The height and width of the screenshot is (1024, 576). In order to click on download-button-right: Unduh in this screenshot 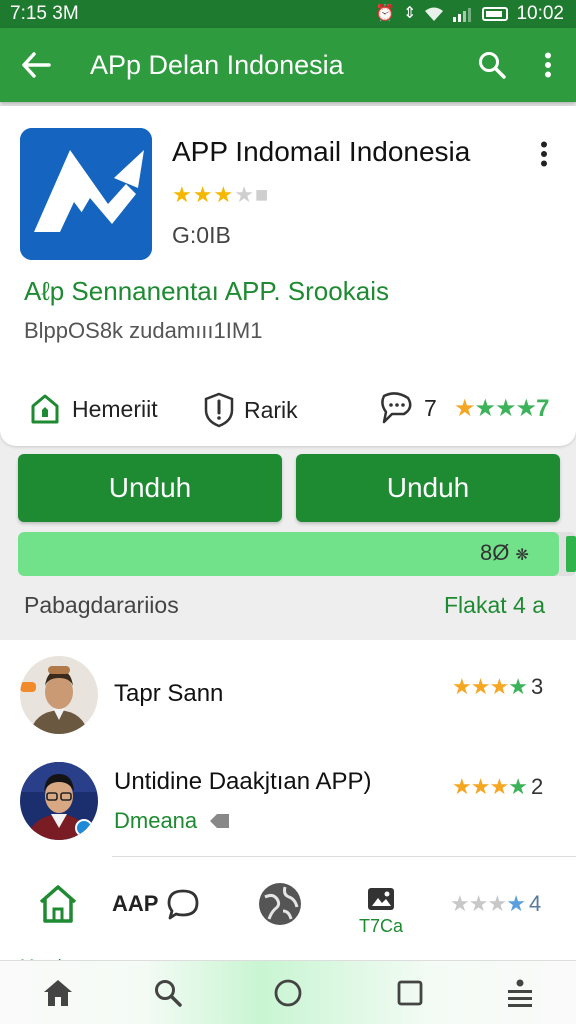, I will do `click(428, 488)`.